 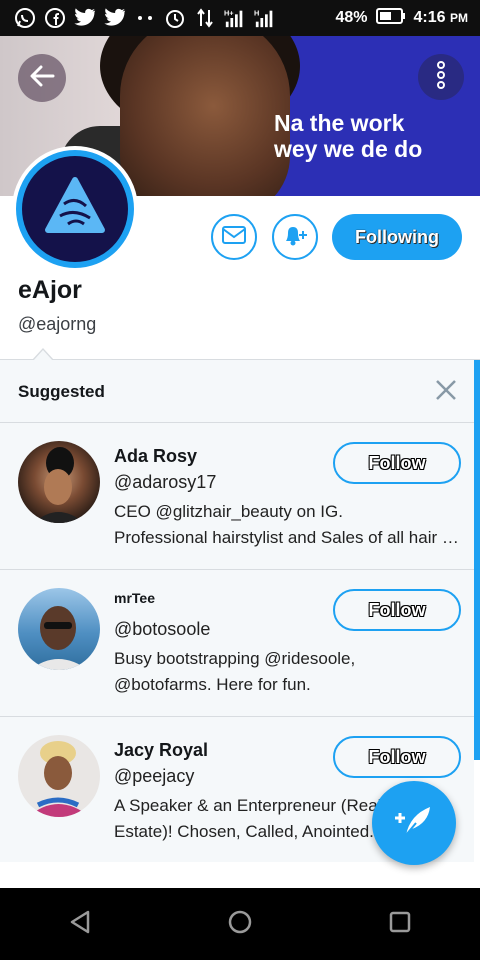 I want to click on arrow-left-icon, so click(x=42, y=78).